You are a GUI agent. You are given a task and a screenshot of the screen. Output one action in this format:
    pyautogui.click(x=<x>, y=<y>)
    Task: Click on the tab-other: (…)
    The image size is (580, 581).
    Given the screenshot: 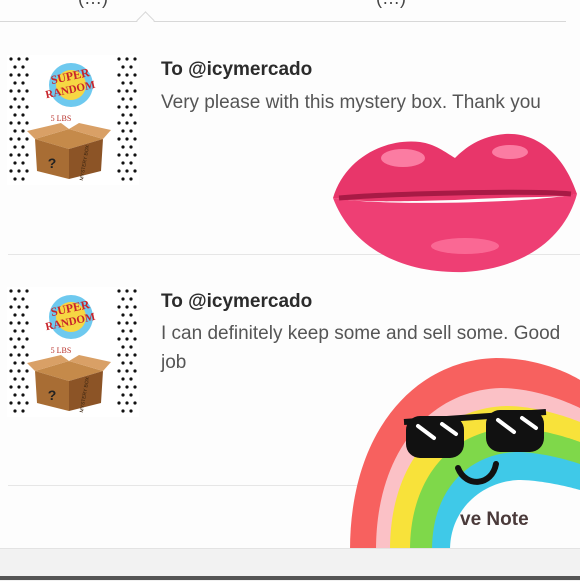 What is the action you would take?
    pyautogui.click(x=391, y=4)
    